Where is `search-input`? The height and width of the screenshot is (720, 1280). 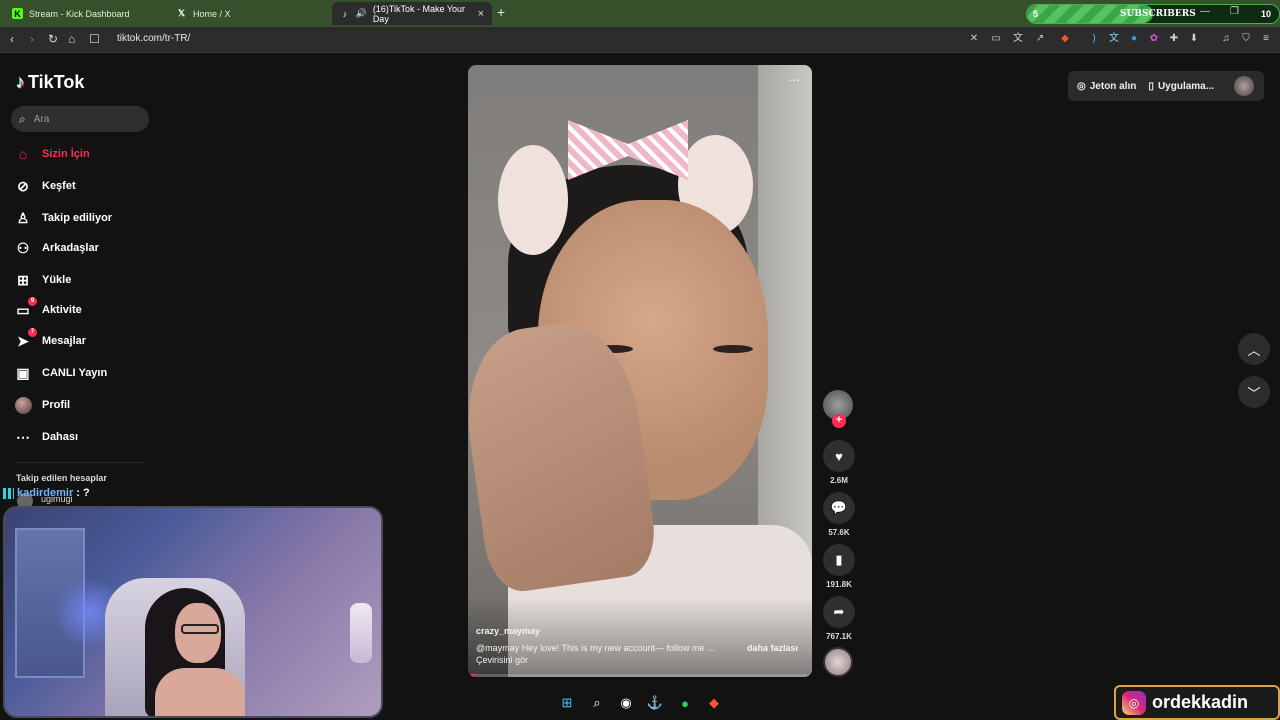 search-input is located at coordinates (83, 119).